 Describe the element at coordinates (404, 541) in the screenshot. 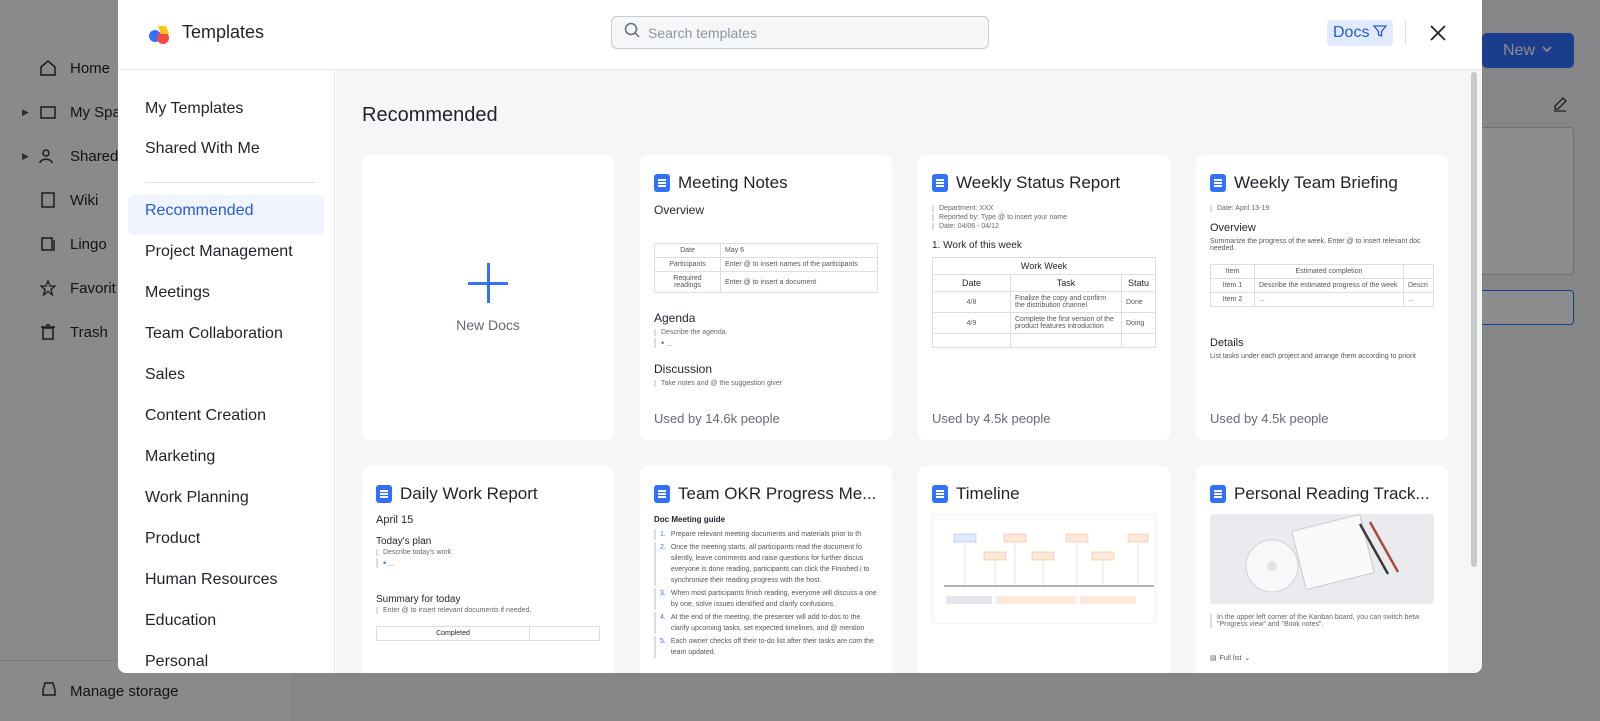

I see `preview-heading: Today's plan` at that location.